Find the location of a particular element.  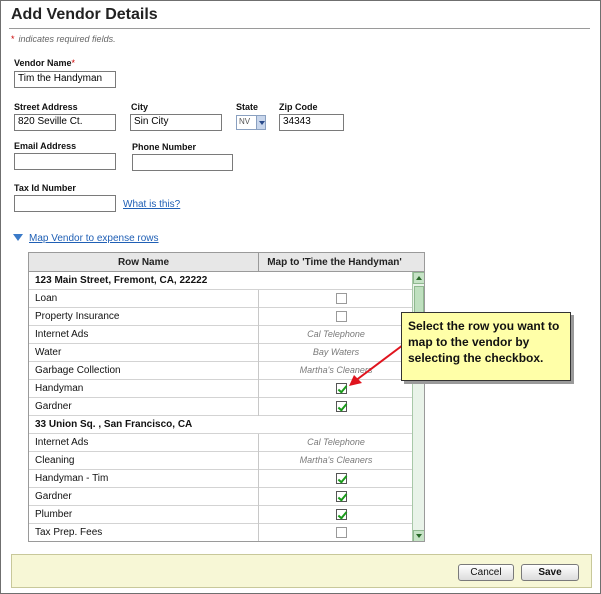

what-is-this-link: What is this? is located at coordinates (151, 204).